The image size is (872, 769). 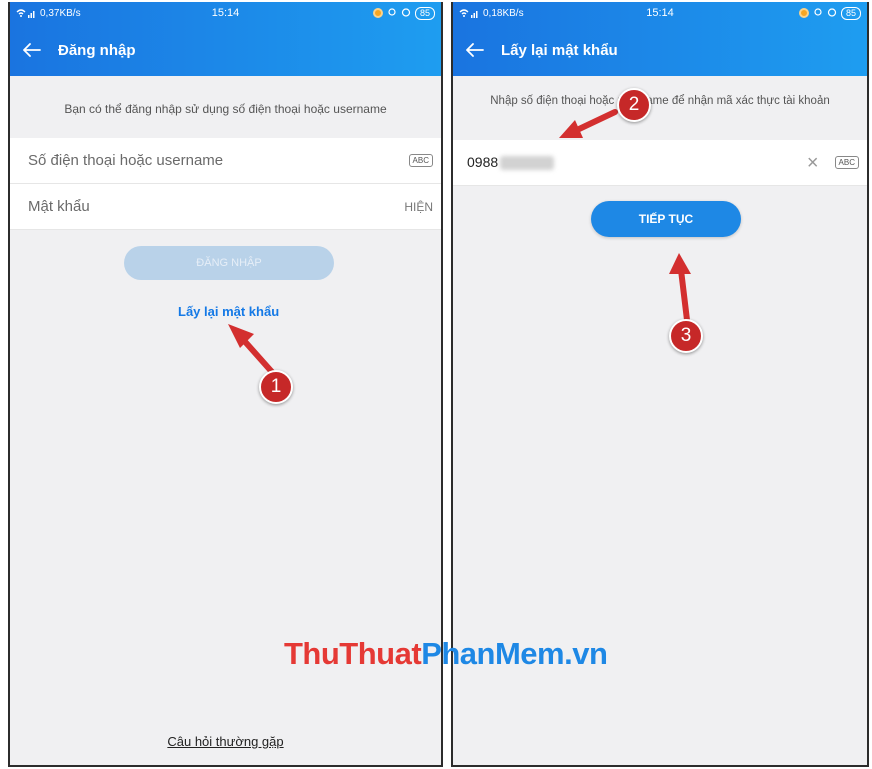 I want to click on step-badge-1: 1, so click(x=276, y=387).